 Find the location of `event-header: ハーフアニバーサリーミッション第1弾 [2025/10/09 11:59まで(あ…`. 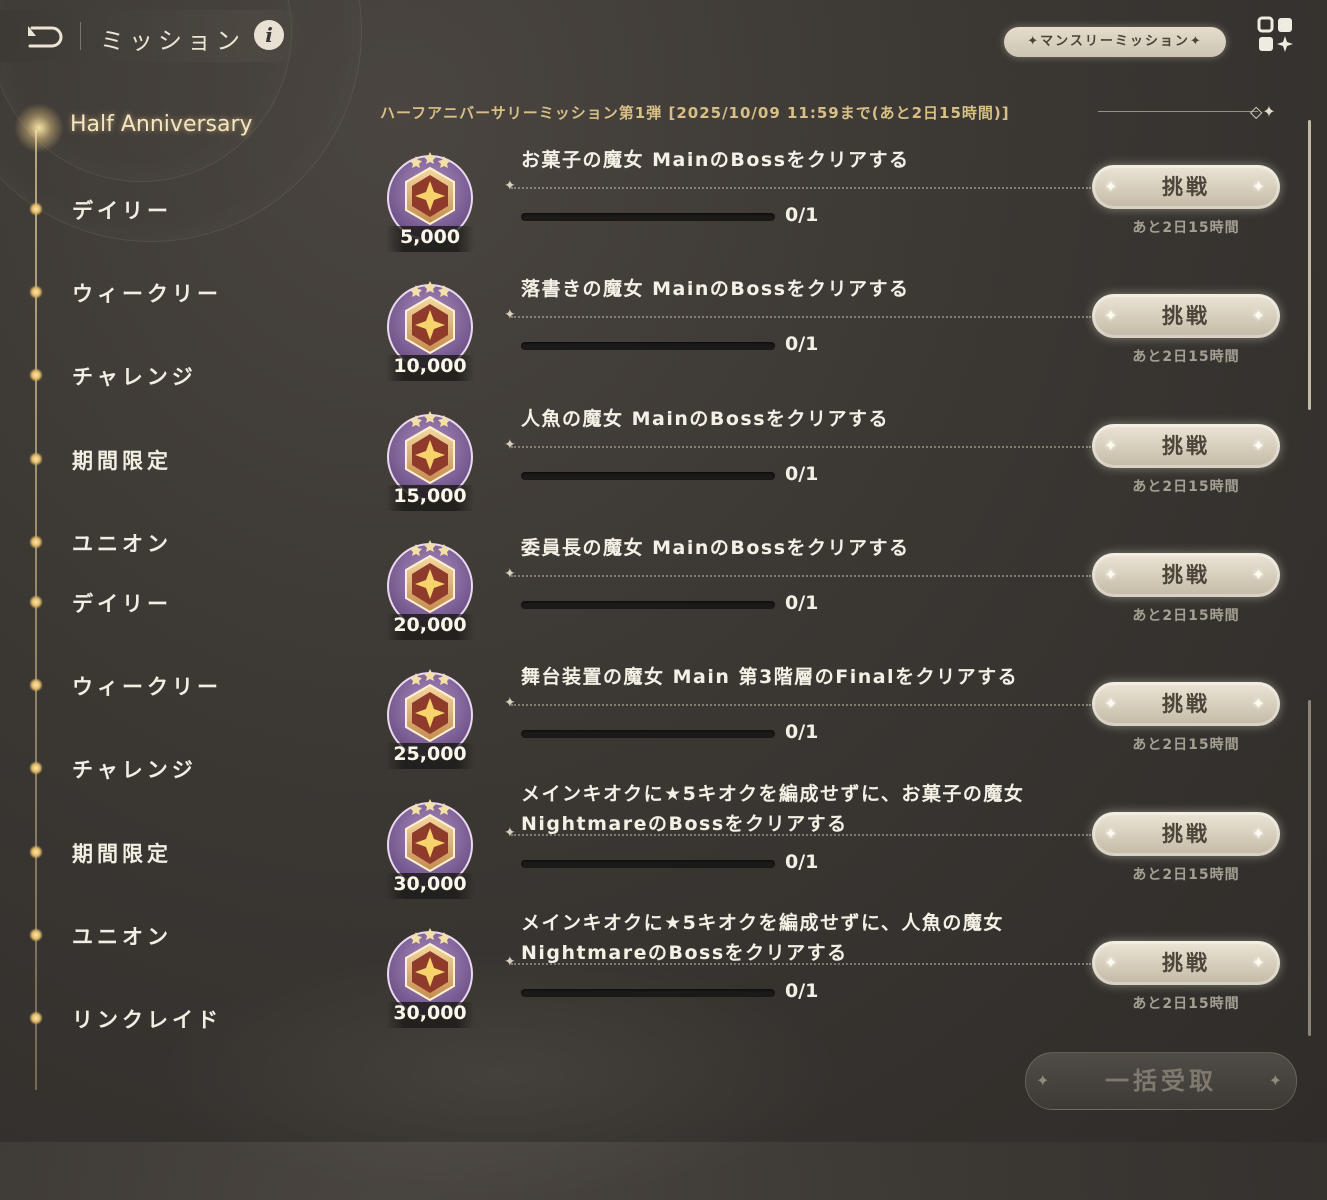

event-header: ハーフアニバーサリーミッション第1弾 [2025/10/09 11:59まで(あ… is located at coordinates (695, 113).